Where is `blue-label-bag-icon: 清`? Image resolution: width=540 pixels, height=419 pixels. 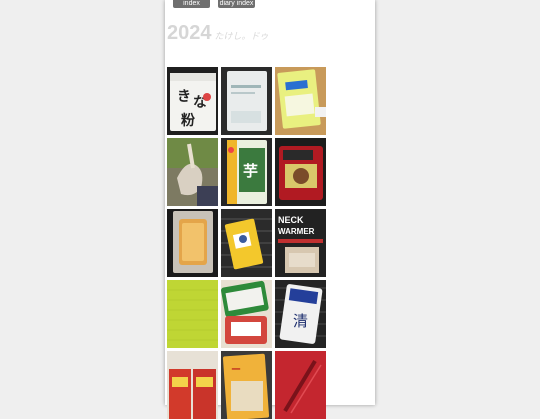
blue-label-bag-icon: 清 is located at coordinates (300, 314).